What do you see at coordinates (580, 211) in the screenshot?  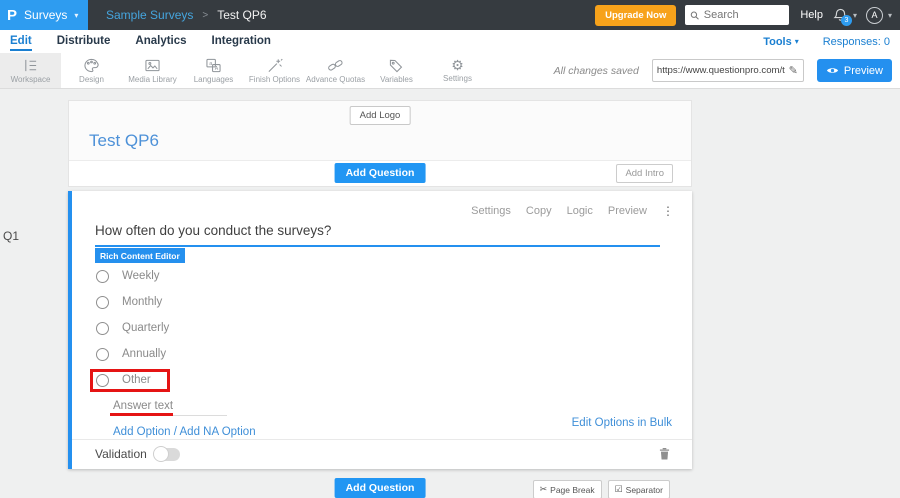 I see `question-logic-link: Logic` at bounding box center [580, 211].